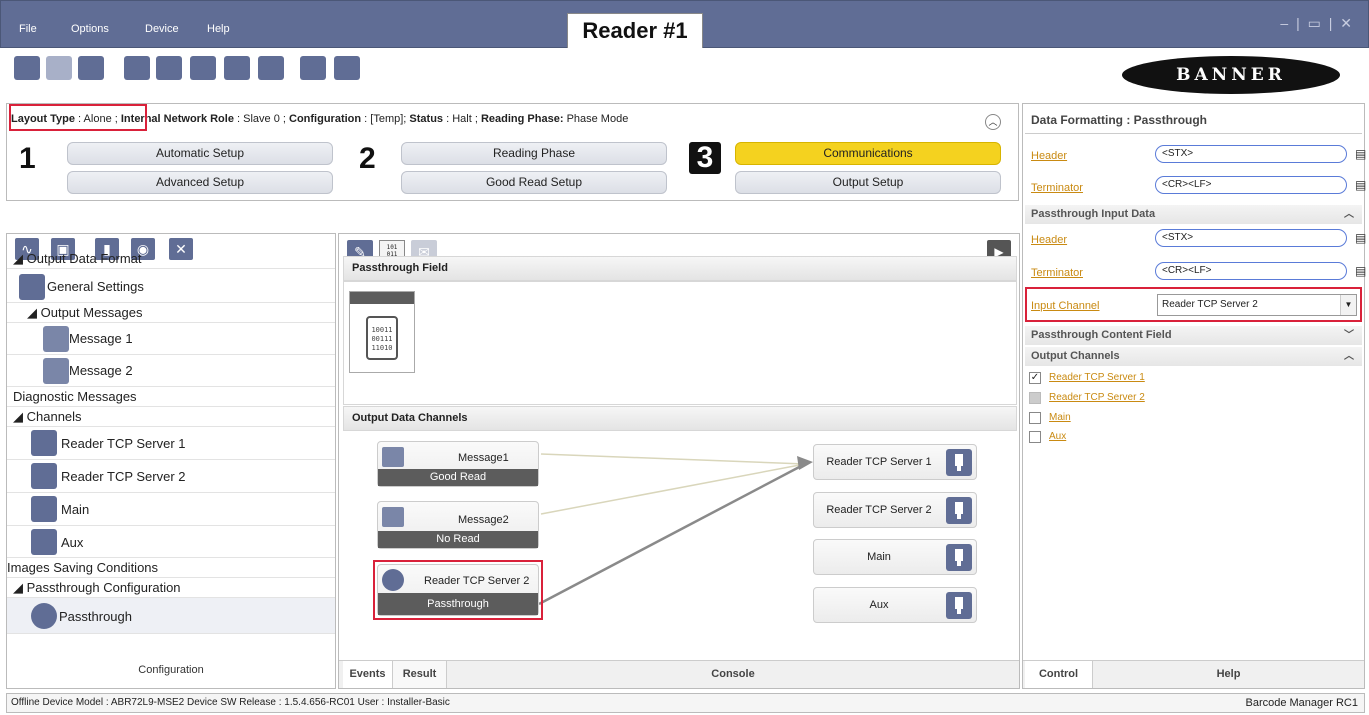 This screenshot has height=715, width=1369. I want to click on tree-label: Message 2, so click(101, 370).